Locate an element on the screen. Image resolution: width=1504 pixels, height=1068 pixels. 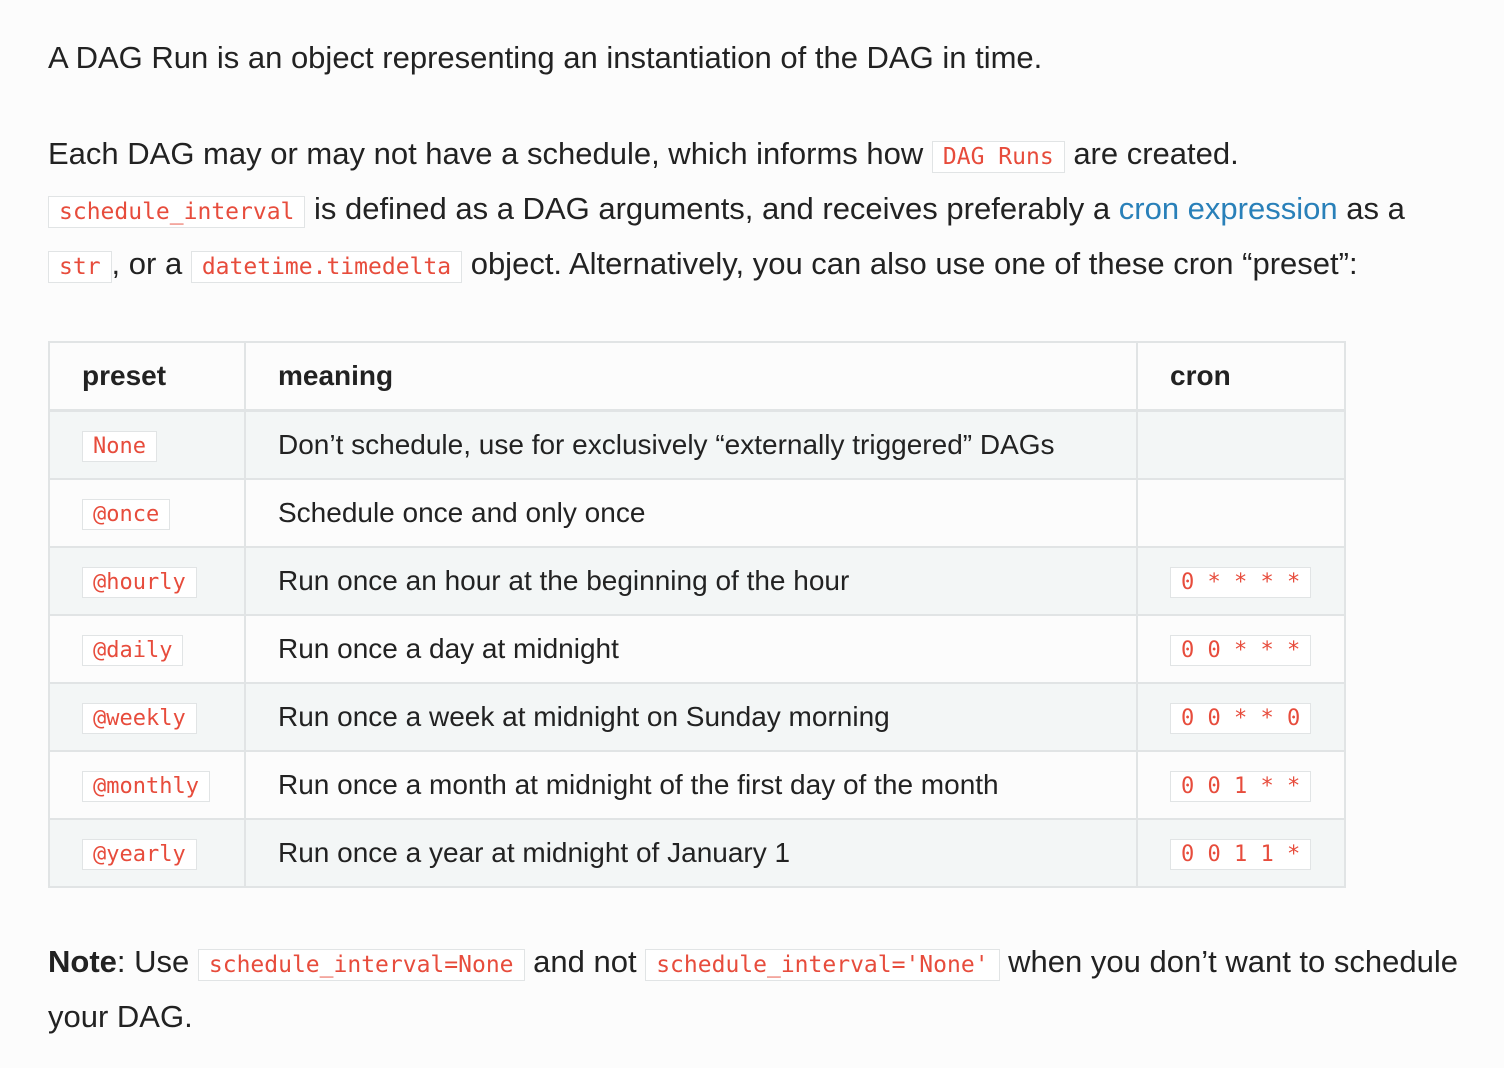
header-cron: cron is located at coordinates (1241, 376).